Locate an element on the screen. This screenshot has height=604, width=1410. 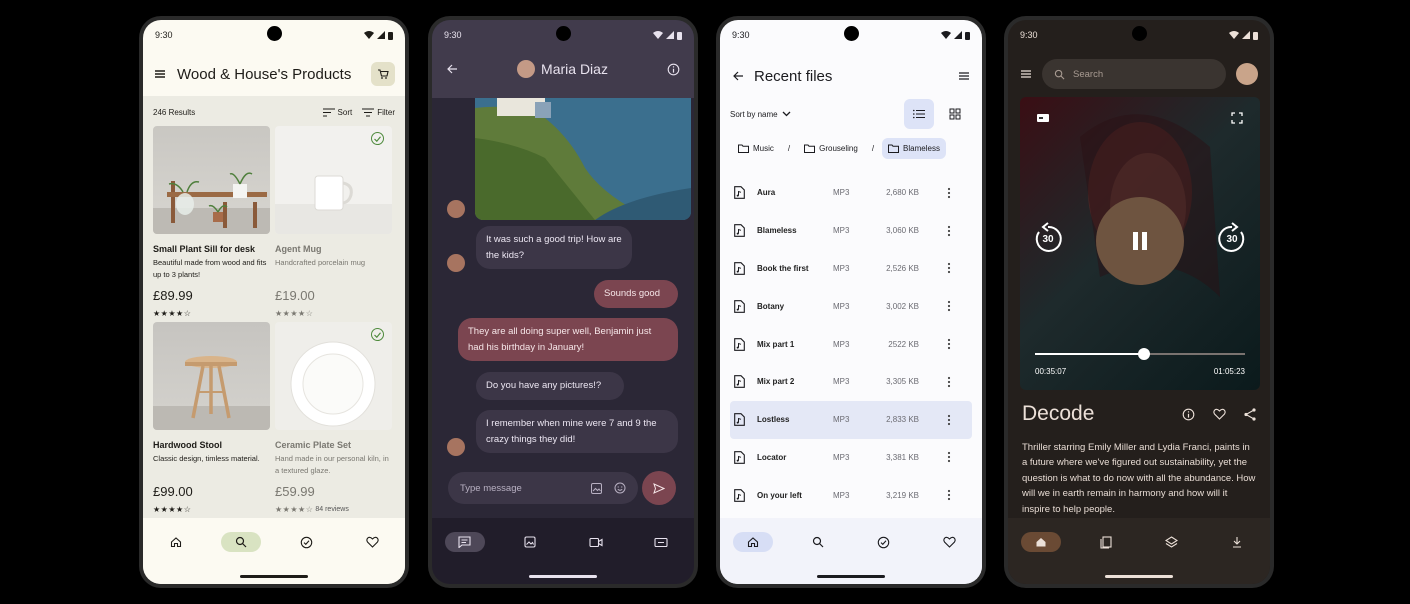
nav-messages is located at coordinates (464, 542).